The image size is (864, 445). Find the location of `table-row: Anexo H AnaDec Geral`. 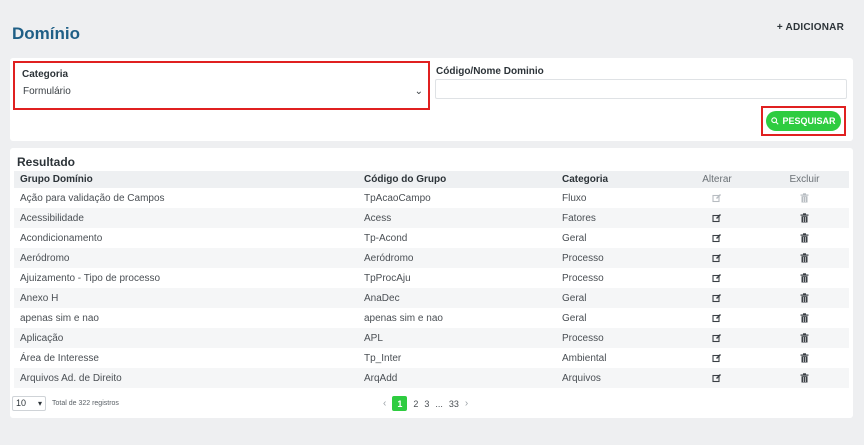

table-row: Anexo H AnaDec Geral is located at coordinates (431, 298).